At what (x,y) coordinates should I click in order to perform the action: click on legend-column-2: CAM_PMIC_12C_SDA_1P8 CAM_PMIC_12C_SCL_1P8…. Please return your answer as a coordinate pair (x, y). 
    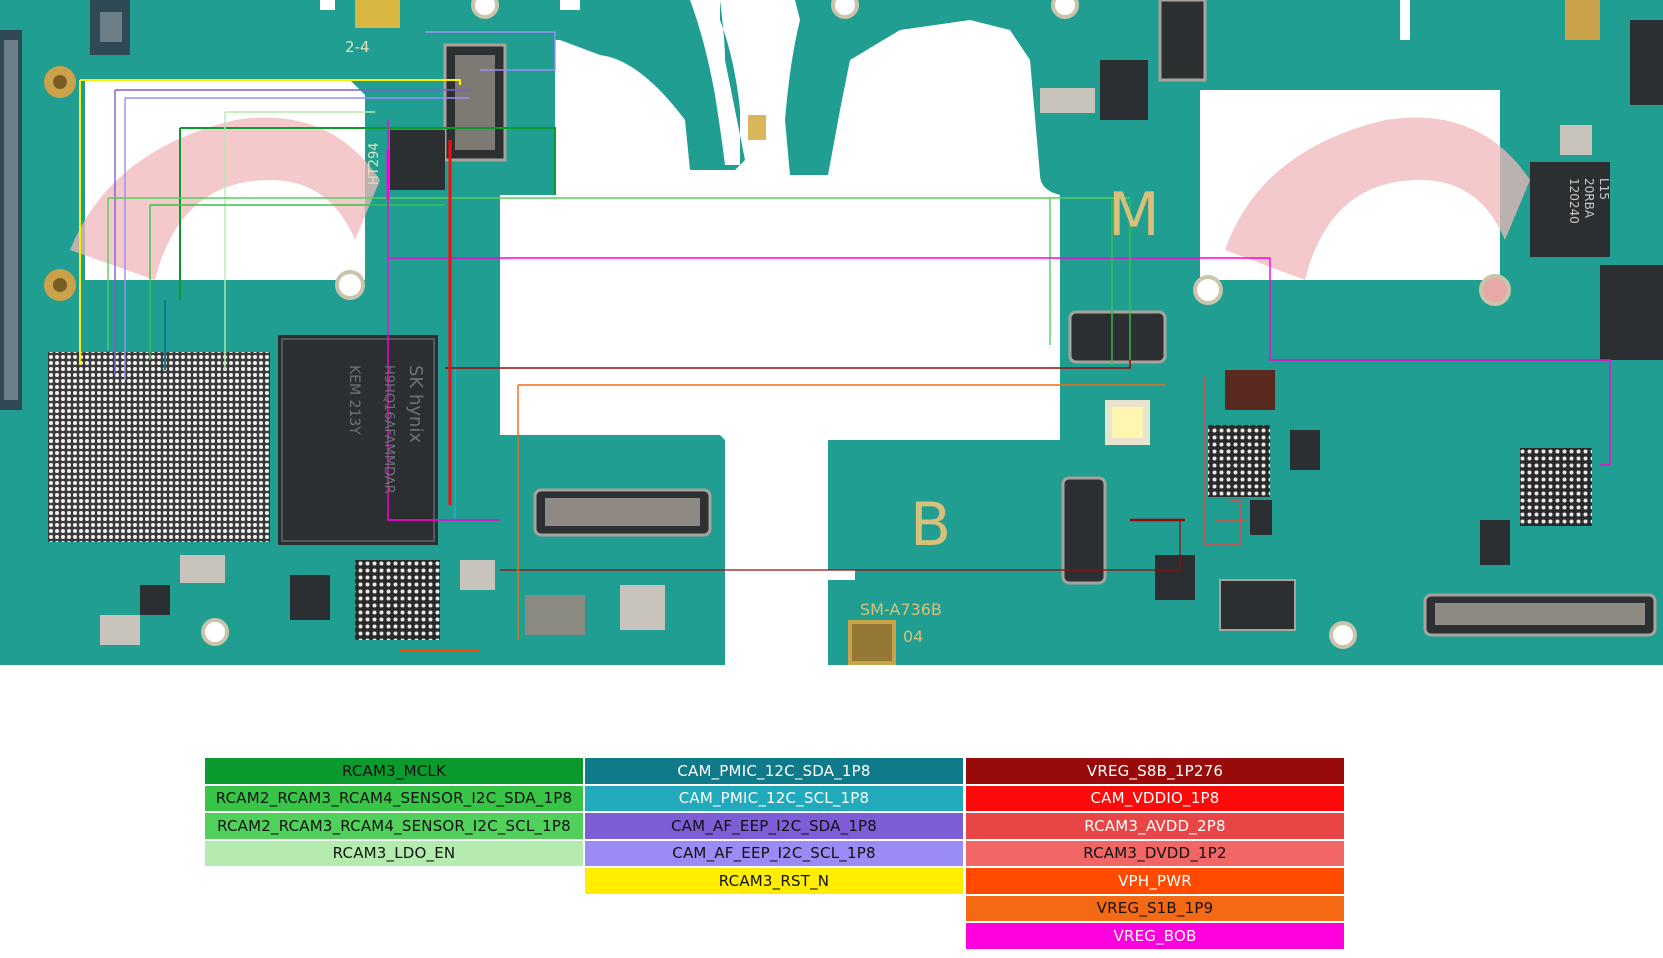
    Looking at the image, I should click on (774, 826).